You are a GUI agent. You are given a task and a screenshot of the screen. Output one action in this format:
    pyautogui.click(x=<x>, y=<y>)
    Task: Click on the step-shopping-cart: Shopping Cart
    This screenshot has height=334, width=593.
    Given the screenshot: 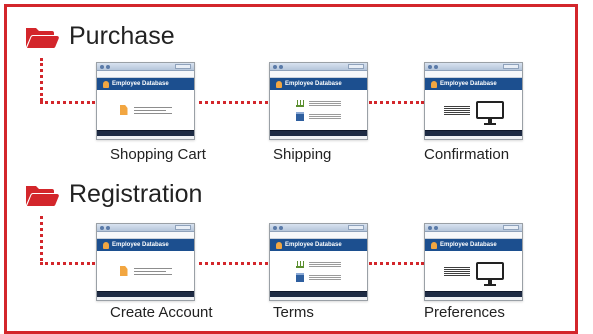 What is the action you would take?
    pyautogui.click(x=158, y=154)
    